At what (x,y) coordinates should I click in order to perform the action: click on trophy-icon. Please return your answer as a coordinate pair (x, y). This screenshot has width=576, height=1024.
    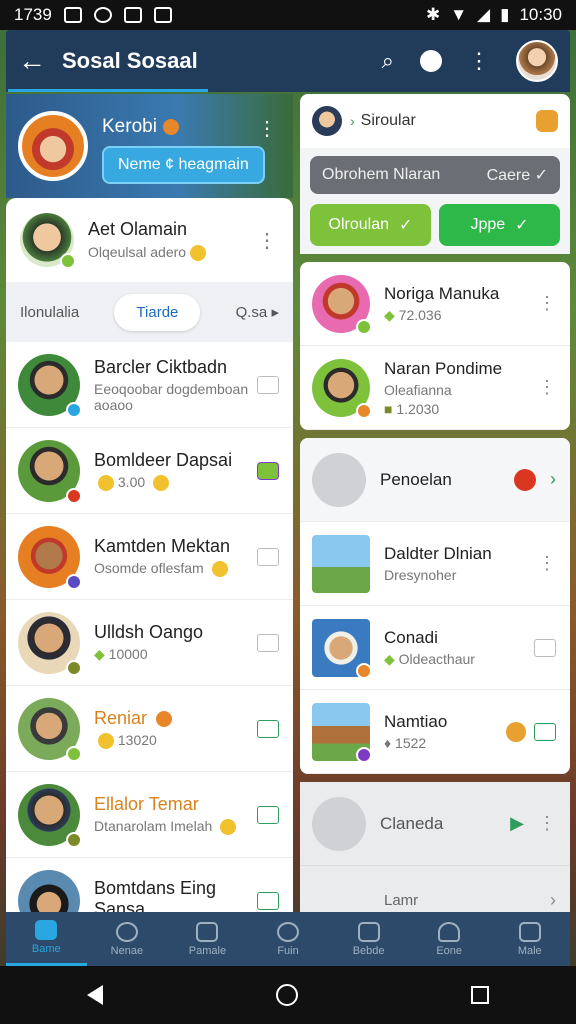
    Looking at the image, I should click on (547, 121).